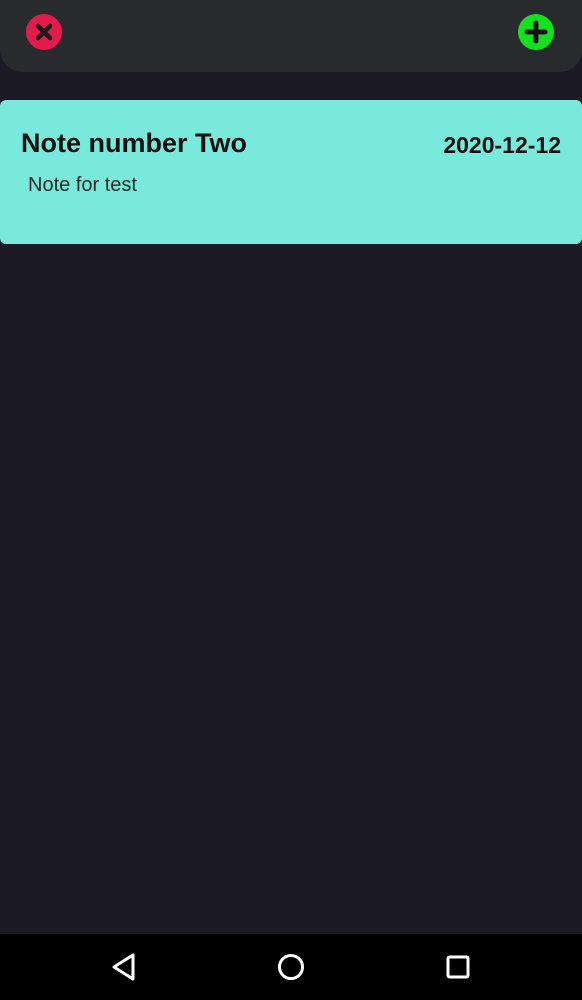 The image size is (582, 1000). I want to click on note-body: Note for test, so click(82, 185).